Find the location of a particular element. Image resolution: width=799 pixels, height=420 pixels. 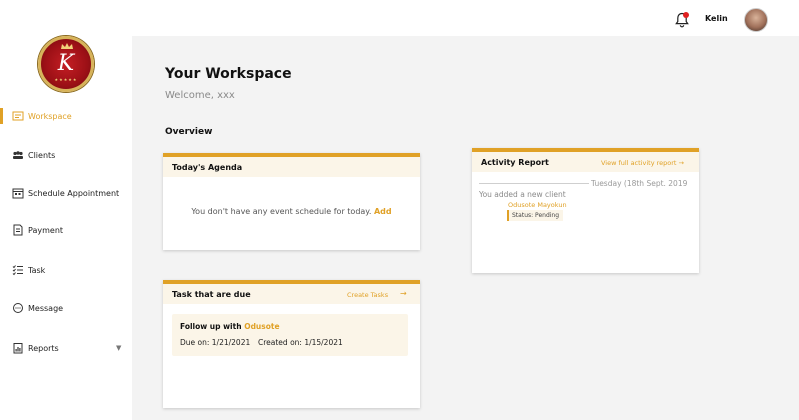

calendar-icon is located at coordinates (18, 193).